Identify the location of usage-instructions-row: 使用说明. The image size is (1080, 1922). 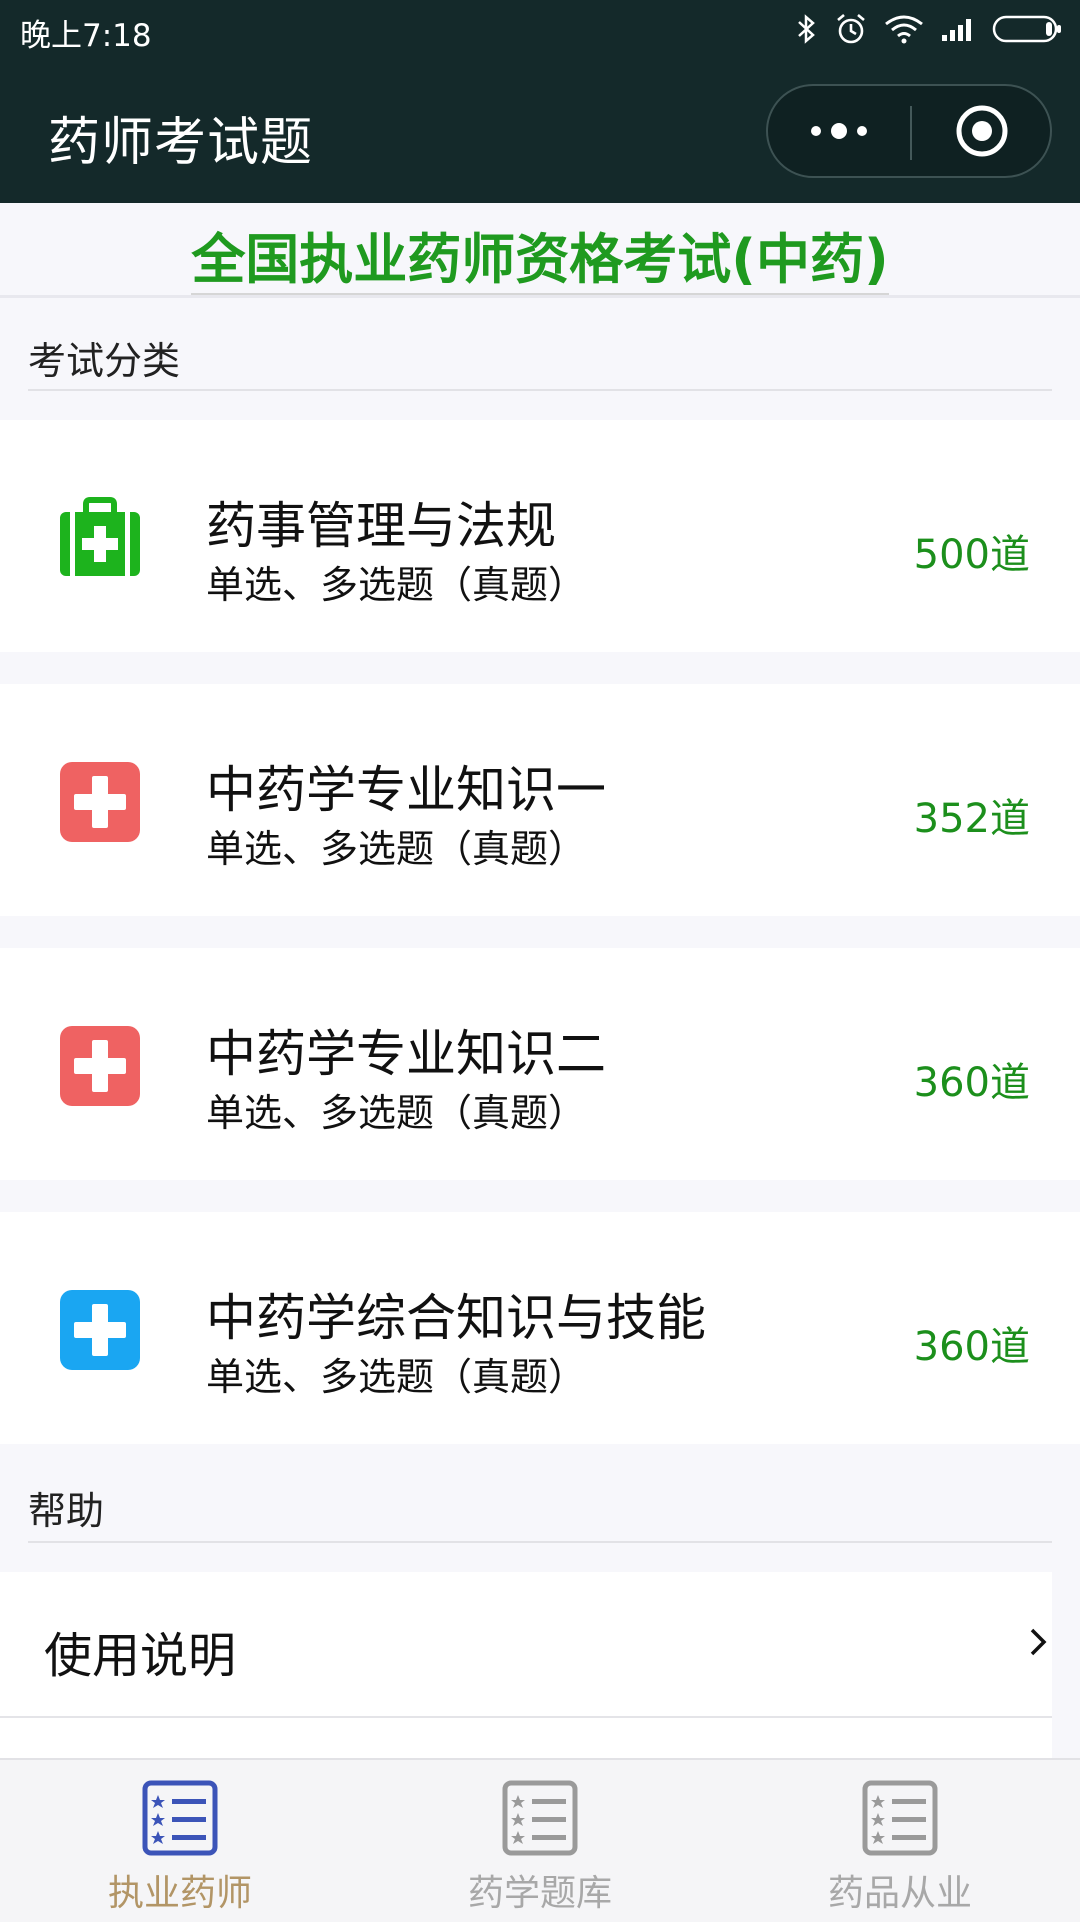
(526, 1645).